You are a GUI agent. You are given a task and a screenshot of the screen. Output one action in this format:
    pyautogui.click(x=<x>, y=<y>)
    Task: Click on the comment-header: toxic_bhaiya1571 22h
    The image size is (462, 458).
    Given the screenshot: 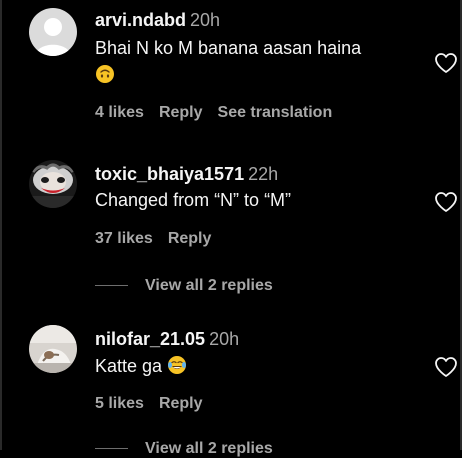 What is the action you would take?
    pyautogui.click(x=186, y=174)
    